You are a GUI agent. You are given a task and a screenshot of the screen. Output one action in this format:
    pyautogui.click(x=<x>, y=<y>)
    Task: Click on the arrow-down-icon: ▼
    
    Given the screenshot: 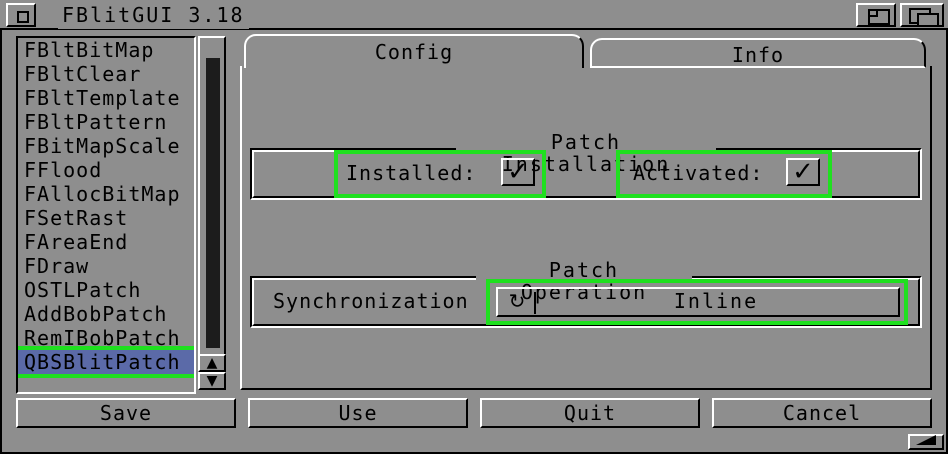 What is the action you would take?
    pyautogui.click(x=212, y=381)
    